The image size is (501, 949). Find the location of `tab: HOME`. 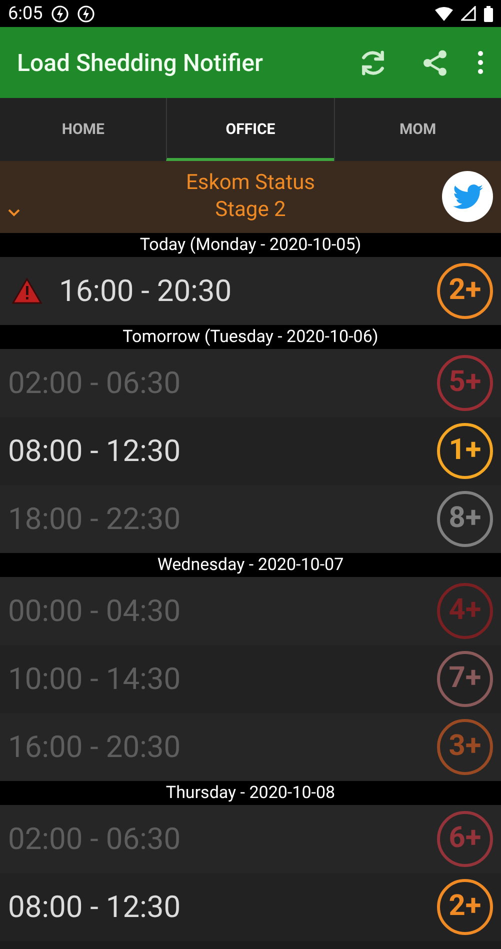

tab: HOME is located at coordinates (83, 129).